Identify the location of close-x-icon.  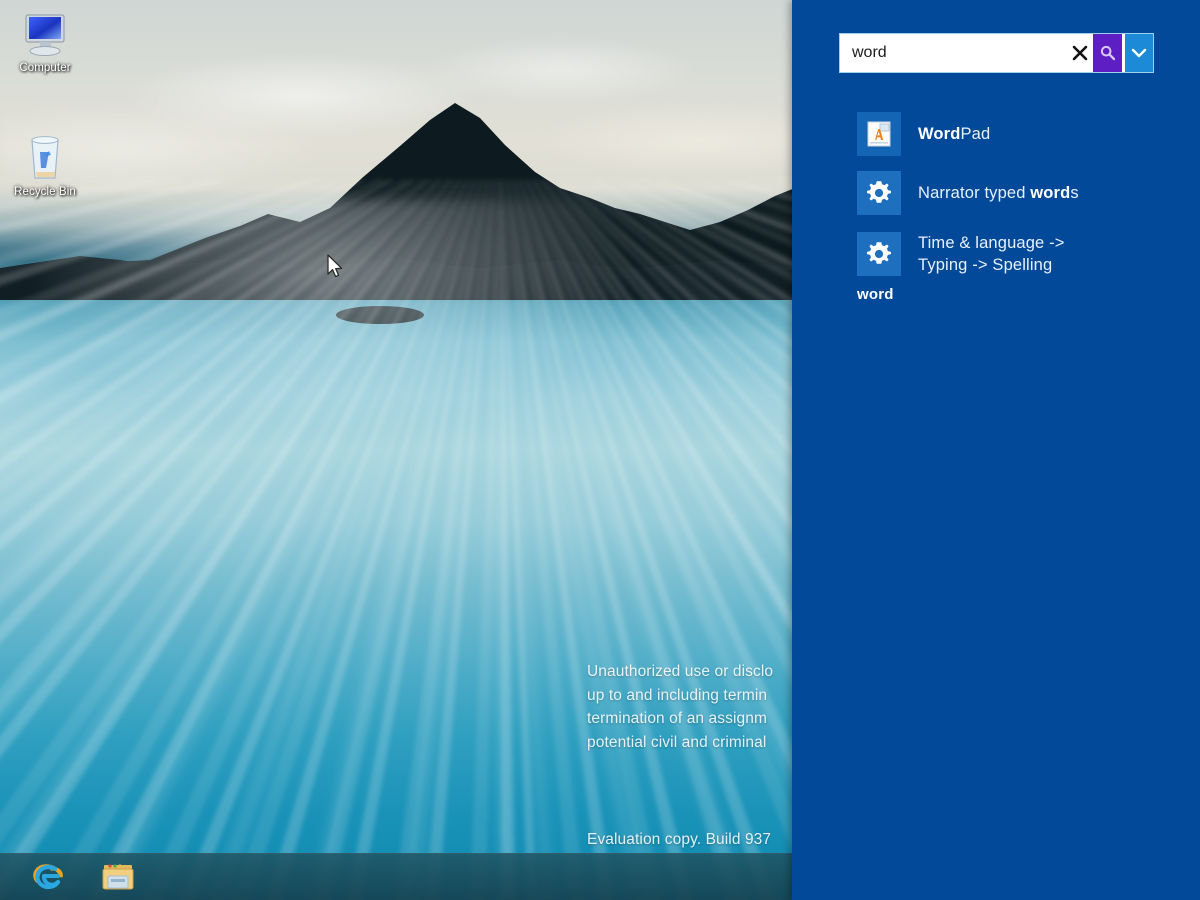
(1080, 53).